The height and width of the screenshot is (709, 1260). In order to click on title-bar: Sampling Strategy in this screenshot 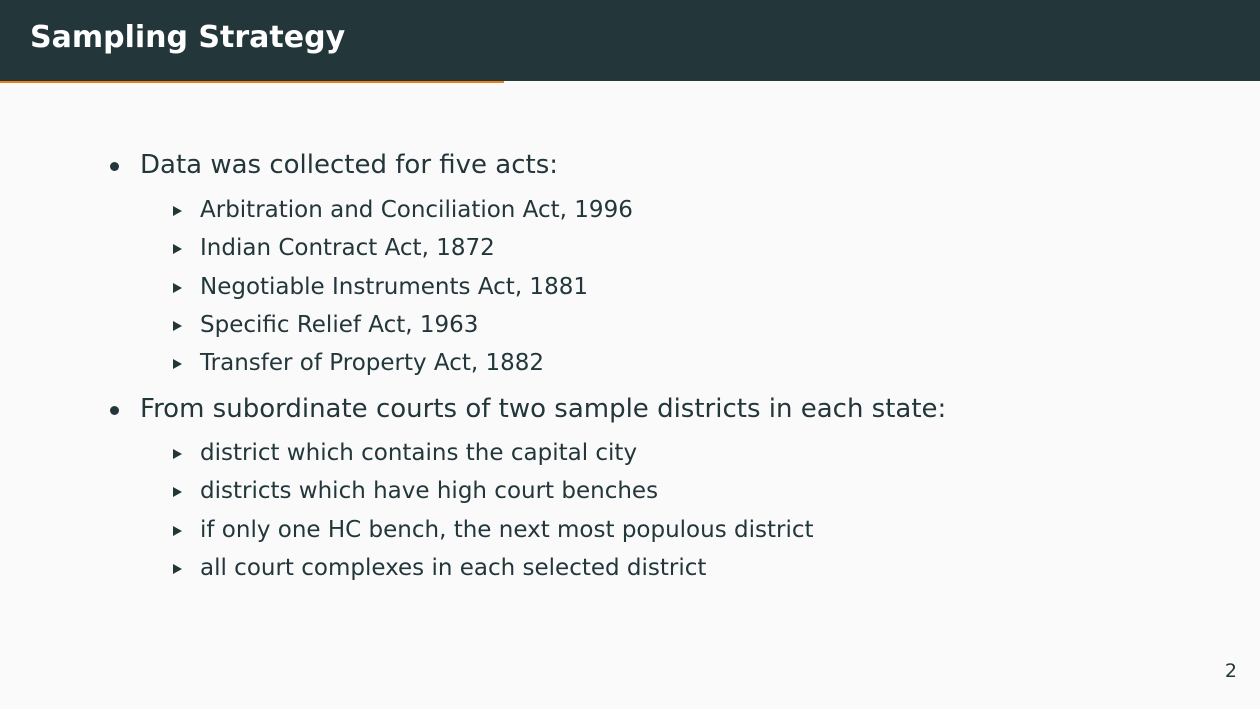, I will do `click(630, 40)`.